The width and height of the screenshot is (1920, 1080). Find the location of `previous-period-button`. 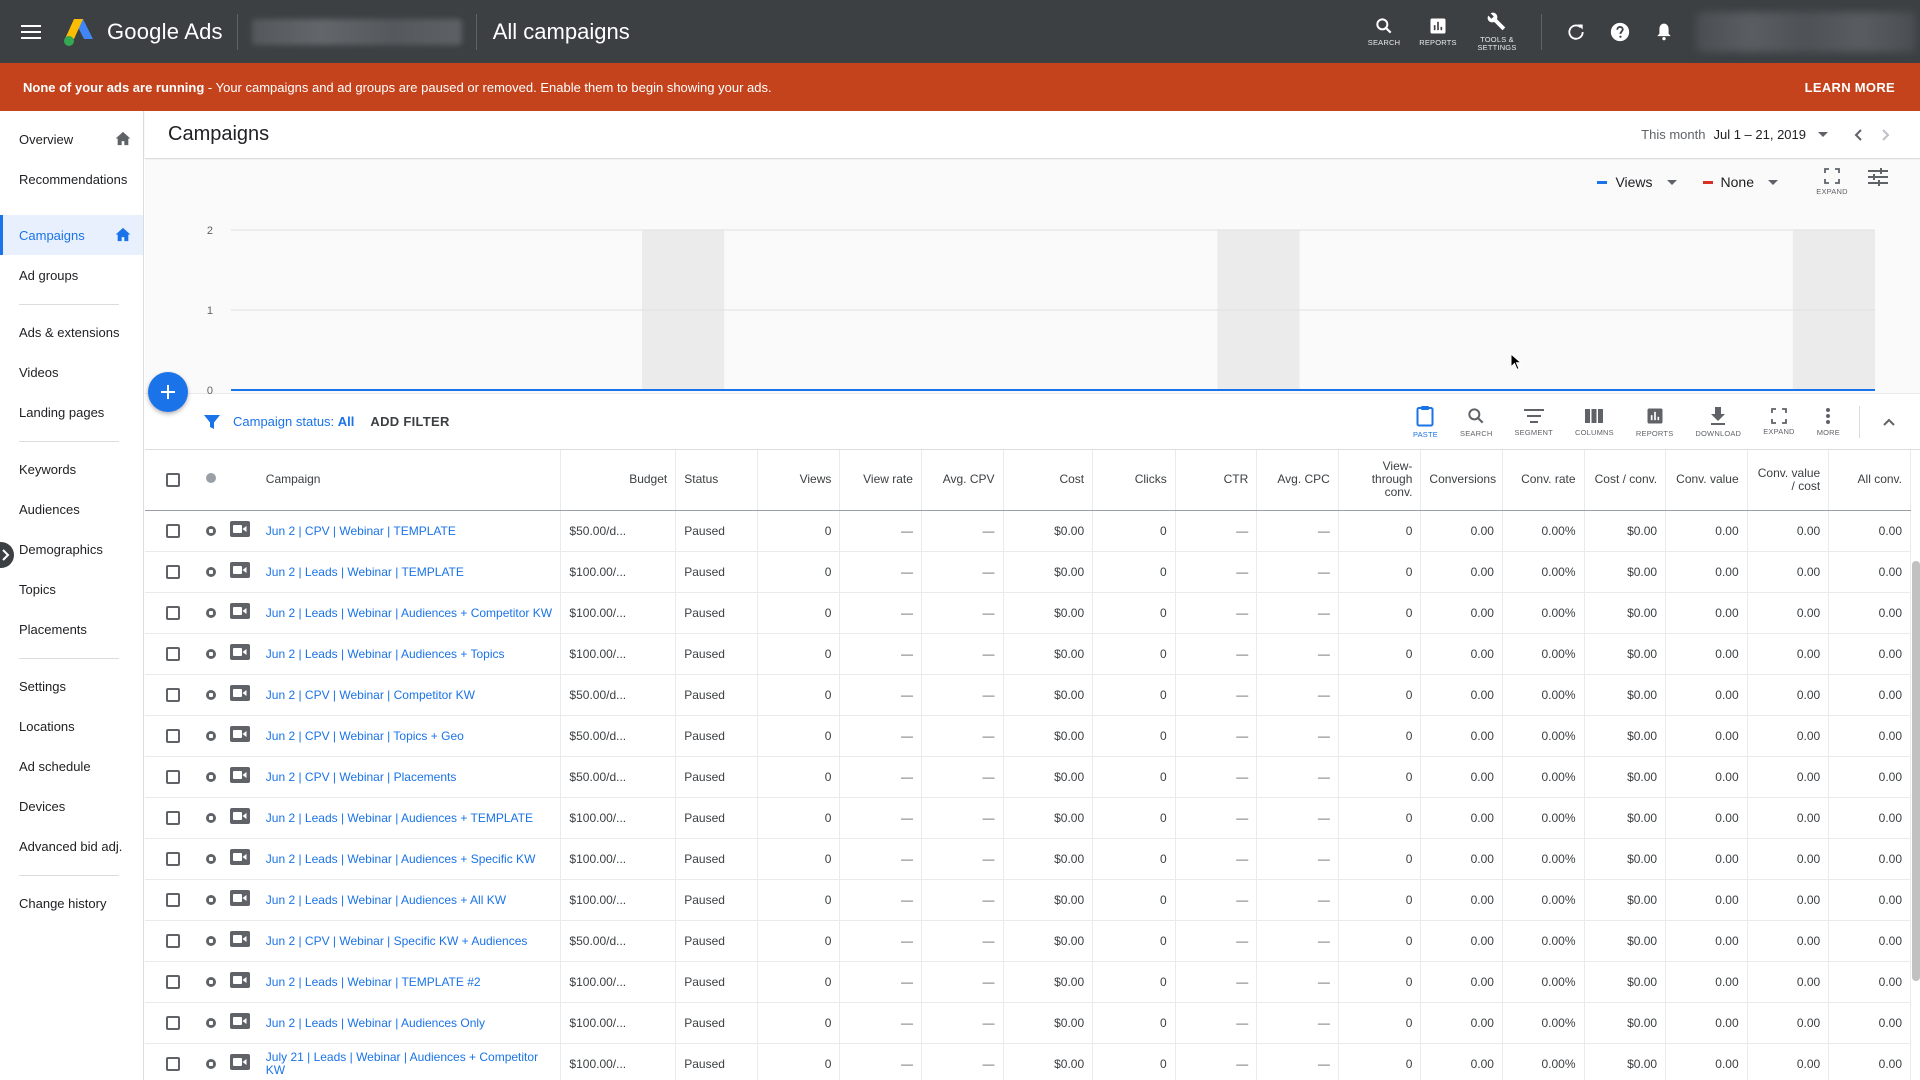

previous-period-button is located at coordinates (1858, 135).